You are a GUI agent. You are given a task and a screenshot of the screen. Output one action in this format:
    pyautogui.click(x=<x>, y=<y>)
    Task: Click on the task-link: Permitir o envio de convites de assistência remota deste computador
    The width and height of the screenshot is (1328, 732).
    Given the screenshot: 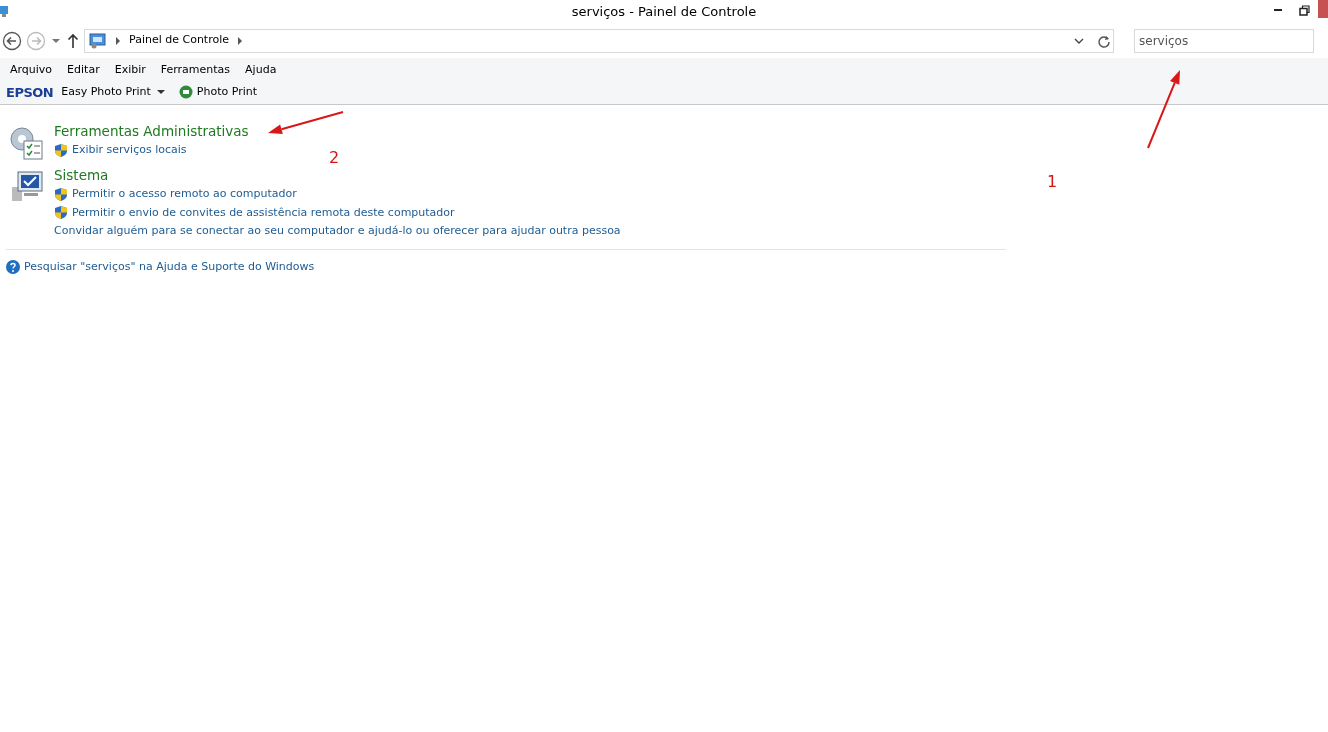 What is the action you would take?
    pyautogui.click(x=263, y=212)
    